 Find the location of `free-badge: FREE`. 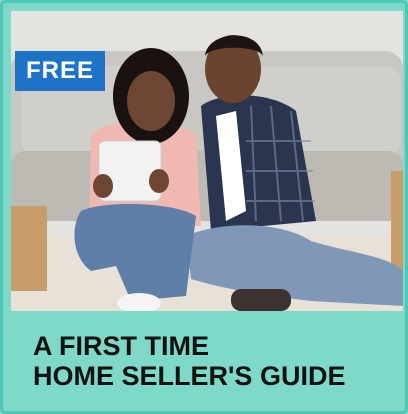

free-badge: FREE is located at coordinates (60, 71).